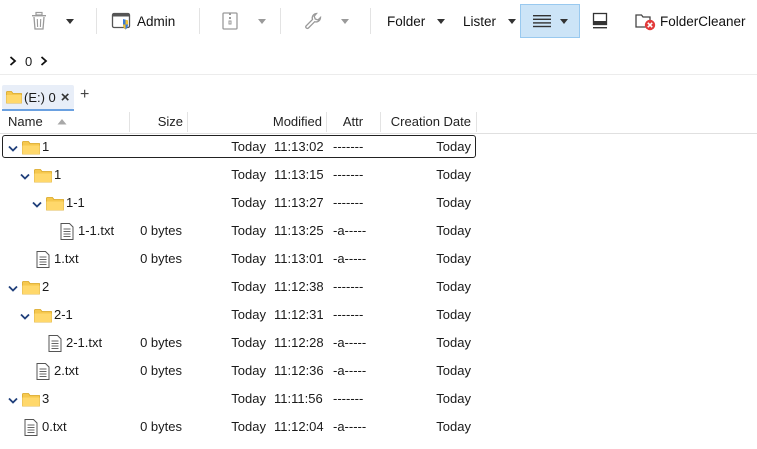 This screenshot has height=449, width=757. What do you see at coordinates (62, 122) in the screenshot?
I see `sort-ascending-icon` at bounding box center [62, 122].